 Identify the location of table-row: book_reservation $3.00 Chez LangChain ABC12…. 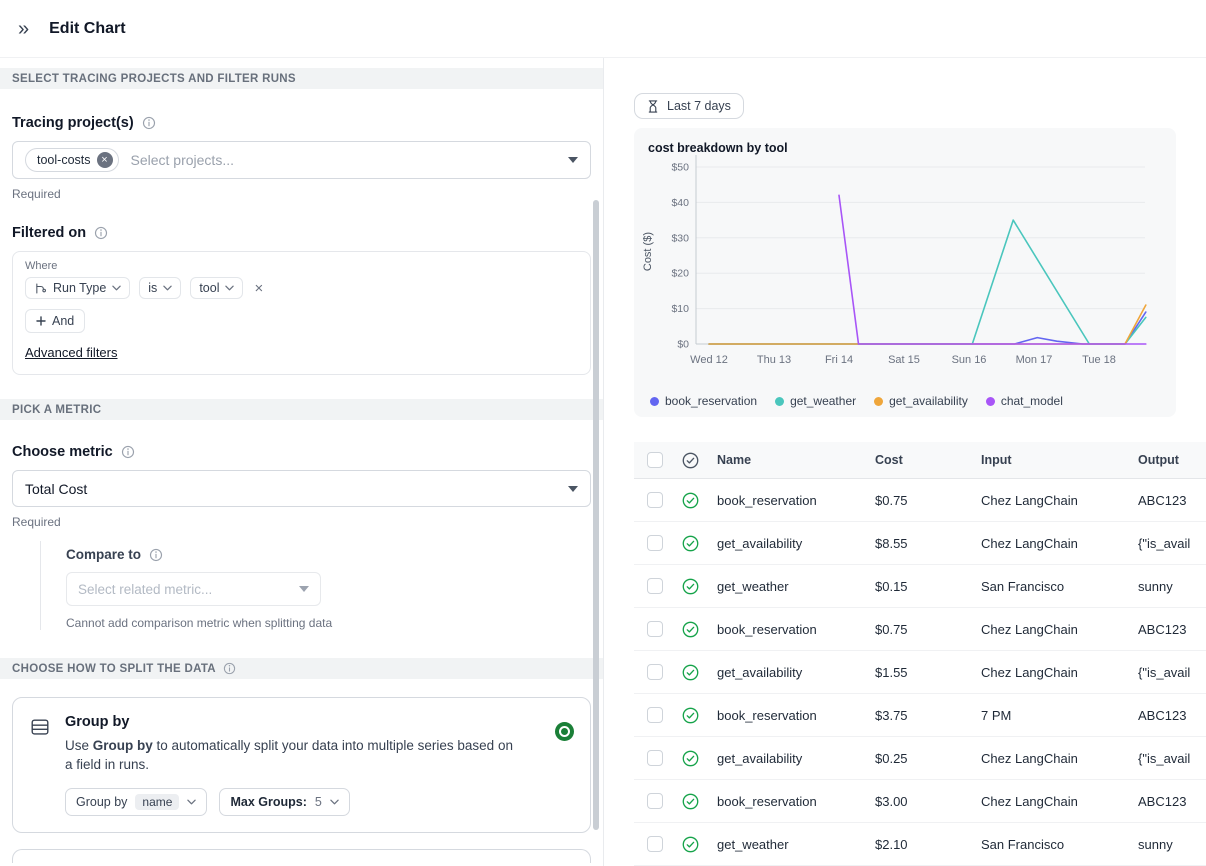
(920, 801).